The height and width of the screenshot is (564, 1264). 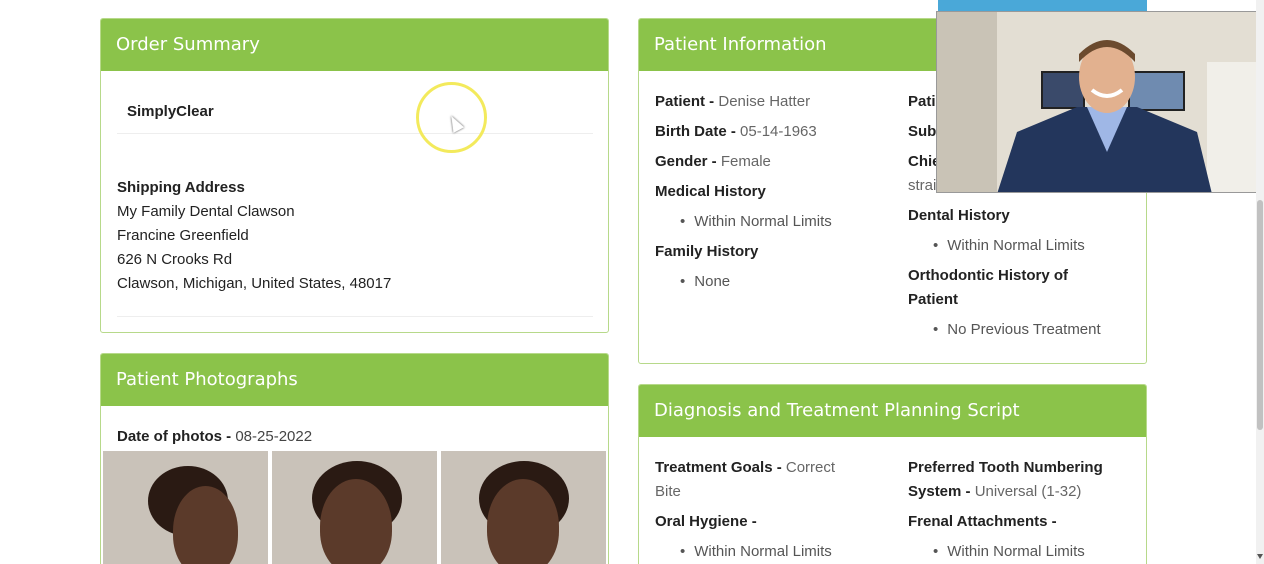 What do you see at coordinates (710, 191) in the screenshot?
I see `medical-history-label: Medical History` at bounding box center [710, 191].